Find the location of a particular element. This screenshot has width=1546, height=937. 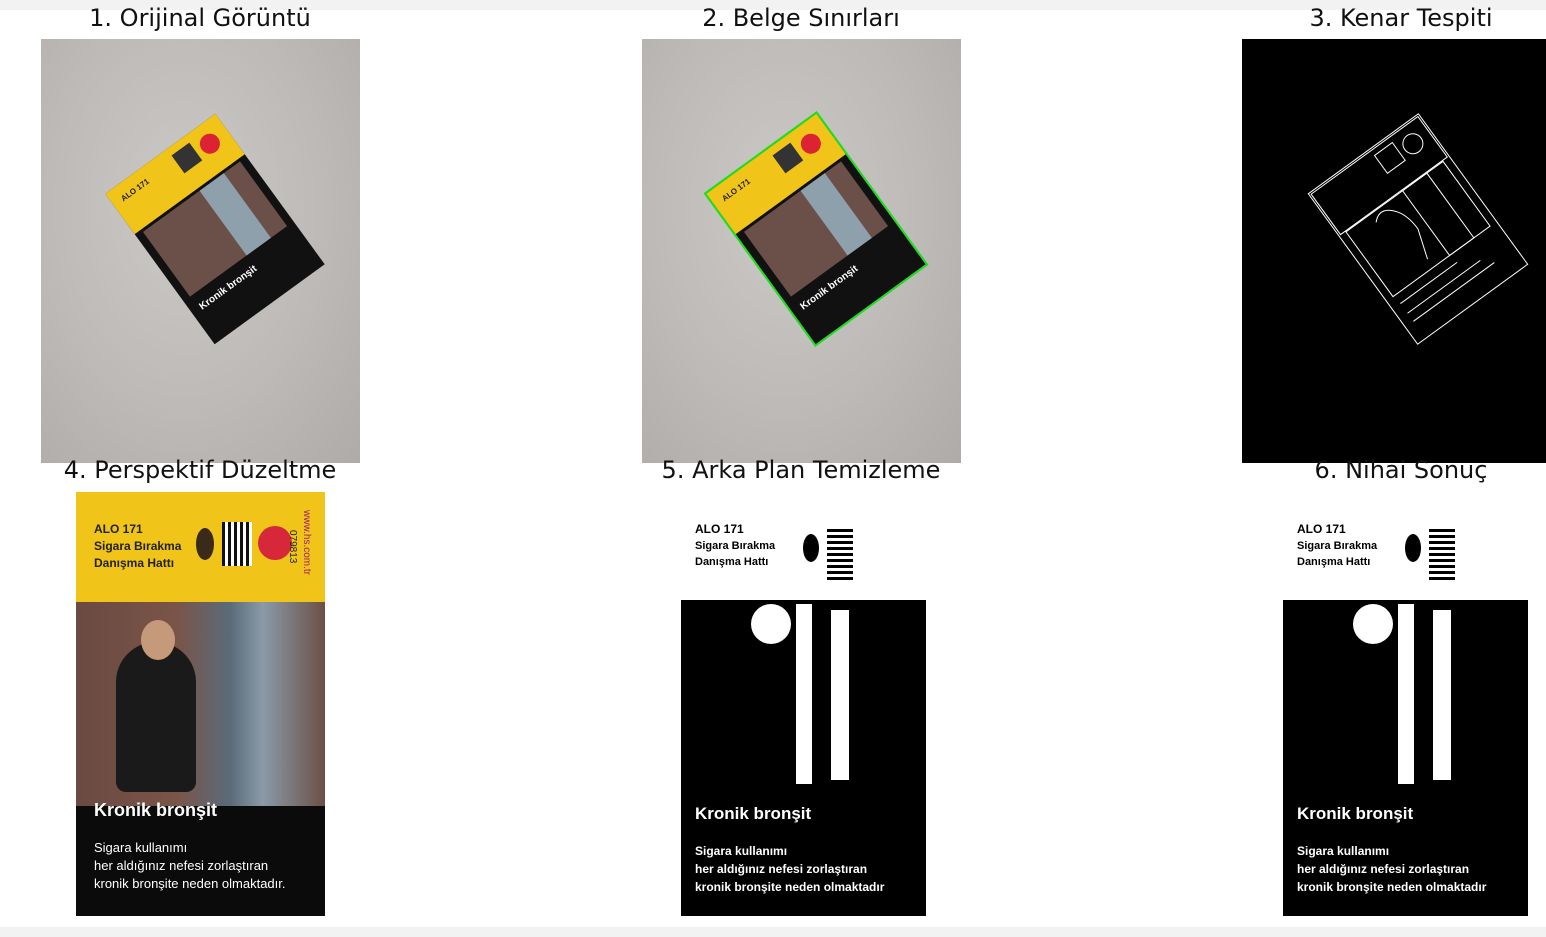

bin-warning-line3: kronik bronşite neden olmaktadır is located at coordinates (790, 887).